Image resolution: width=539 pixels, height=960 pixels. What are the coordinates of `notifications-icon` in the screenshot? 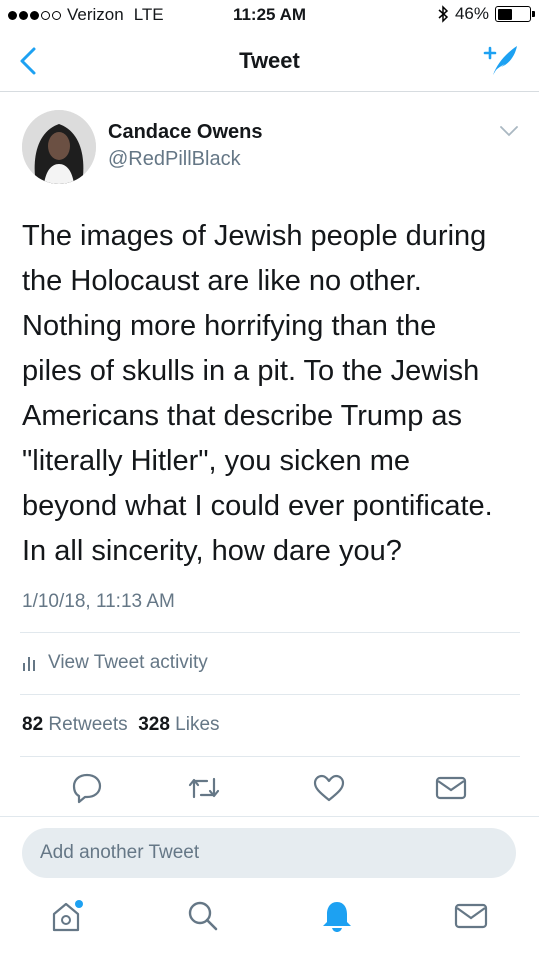 It's located at (337, 917).